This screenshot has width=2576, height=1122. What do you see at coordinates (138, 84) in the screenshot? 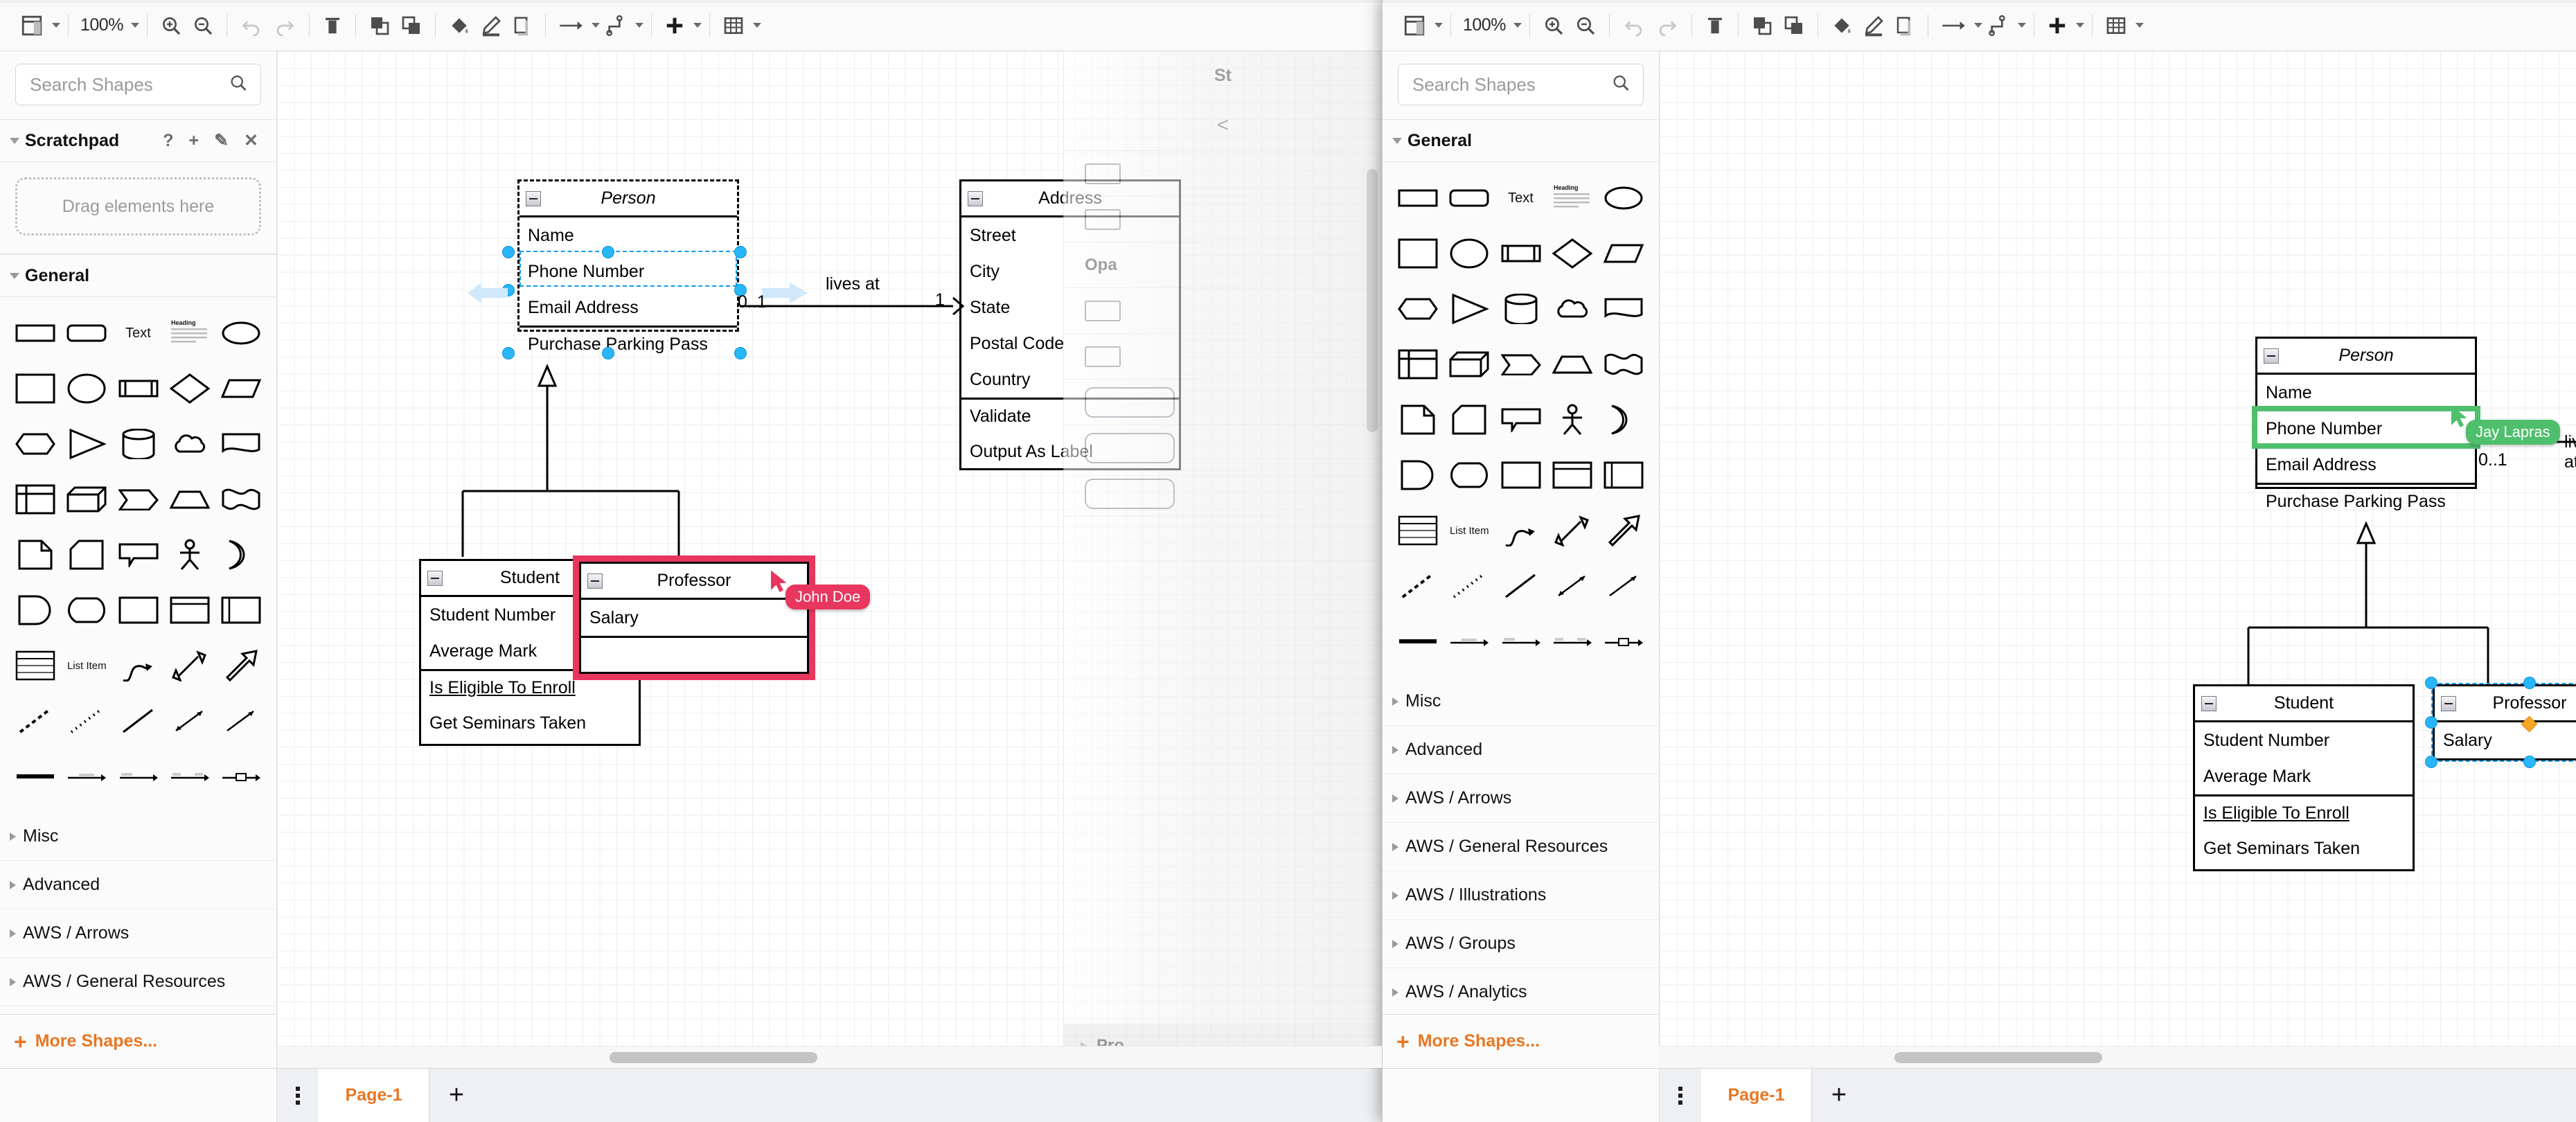
I see `search-input: Search Shapes` at bounding box center [138, 84].